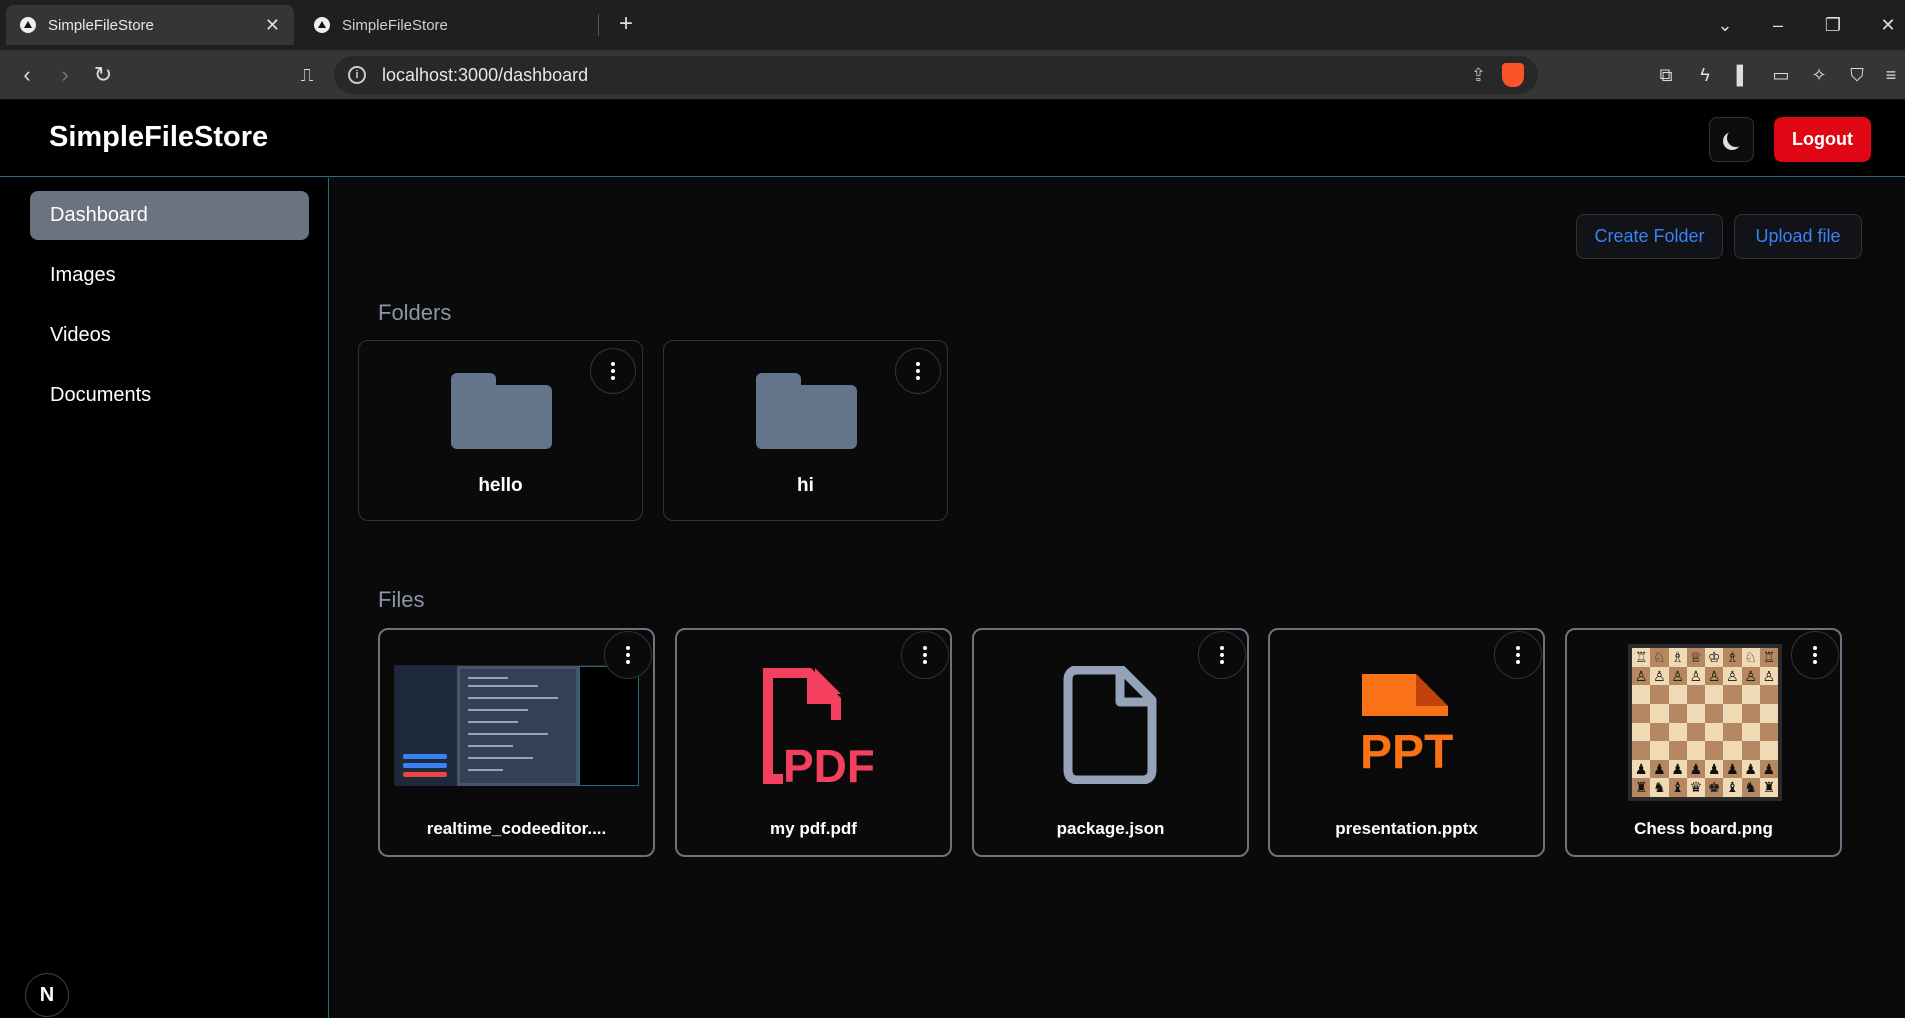 This screenshot has height=1018, width=1905. Describe the element at coordinates (1725, 25) in the screenshot. I see `tab-search-icon: ⌄` at that location.